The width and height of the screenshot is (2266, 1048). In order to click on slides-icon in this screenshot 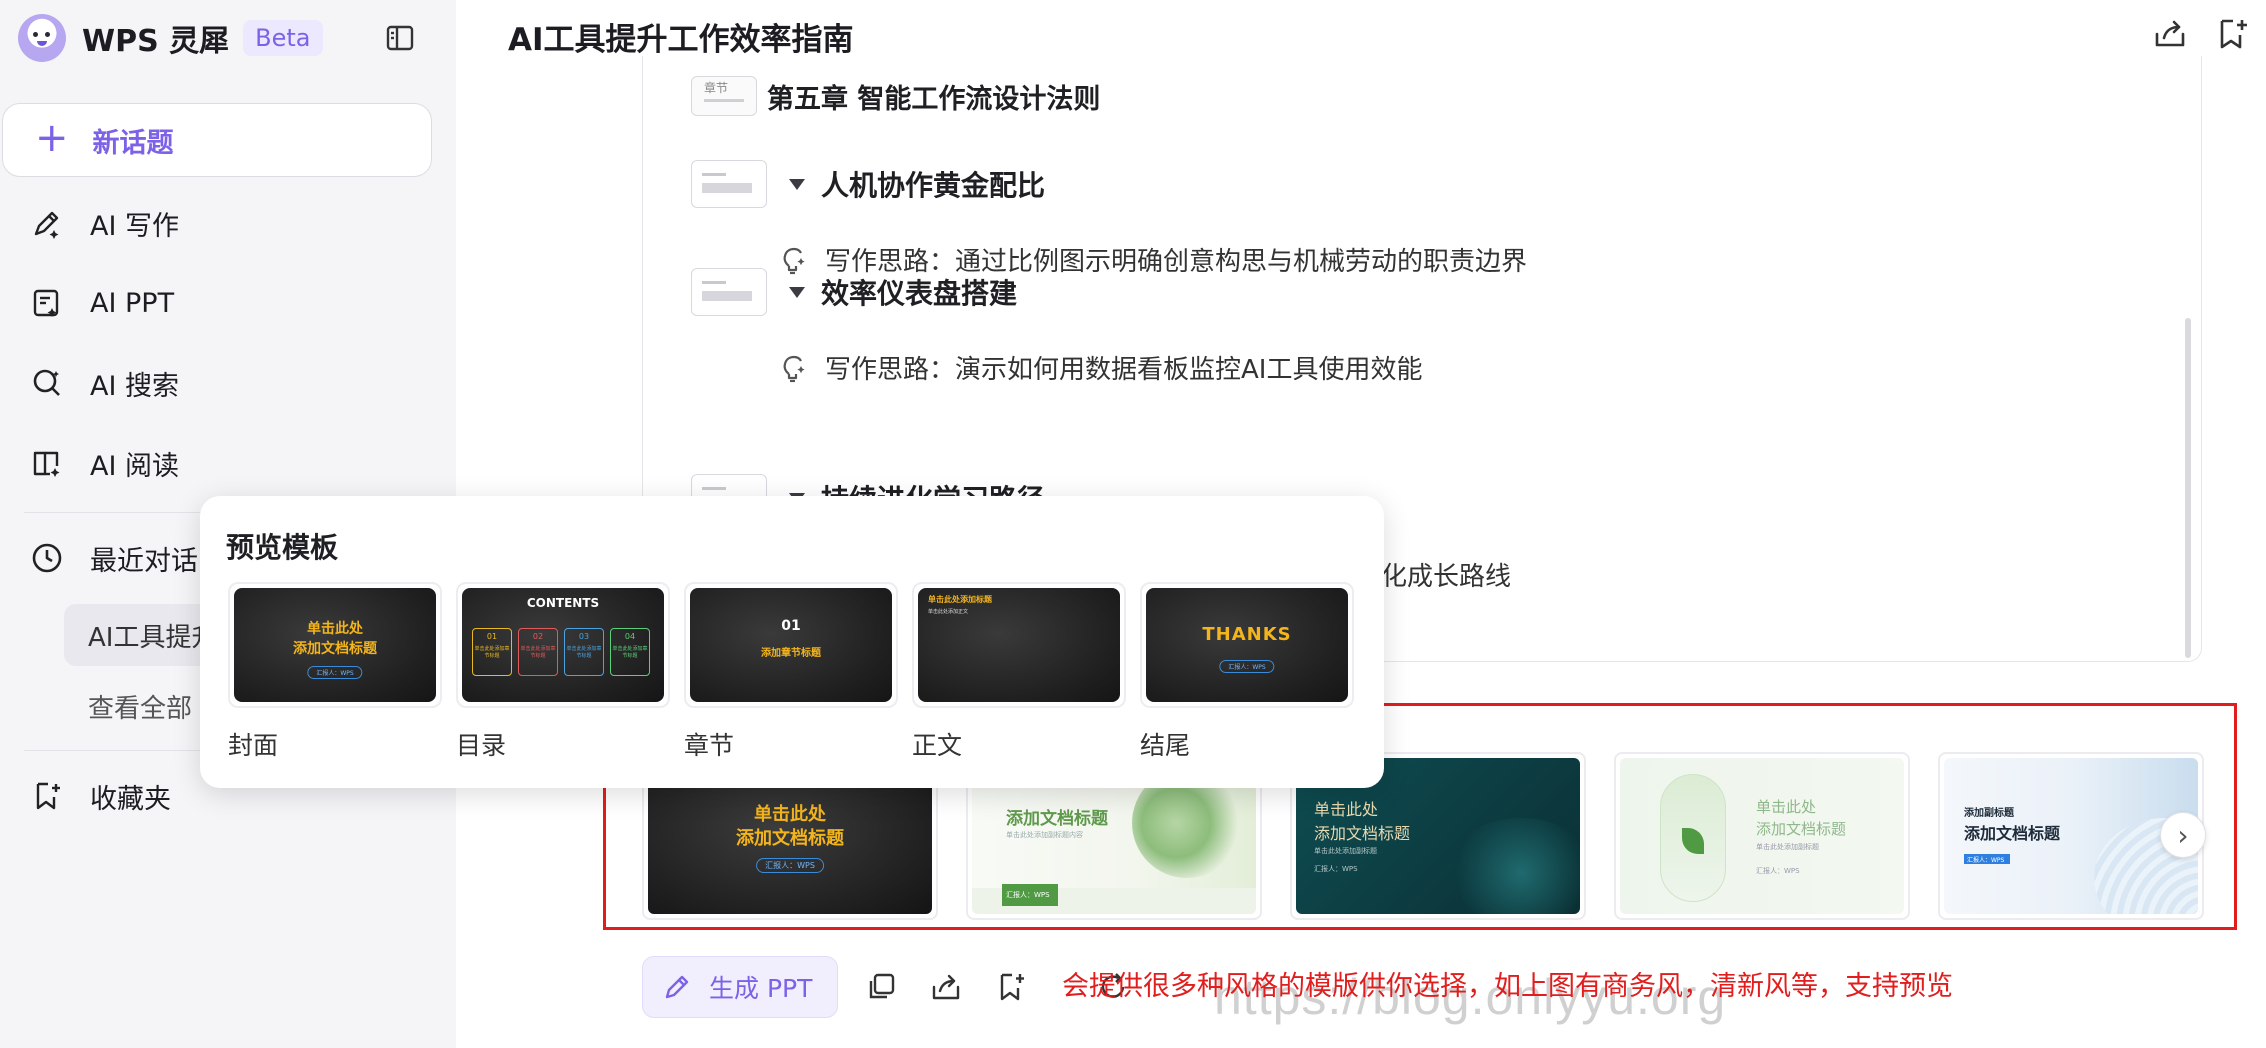, I will do `click(46, 303)`.